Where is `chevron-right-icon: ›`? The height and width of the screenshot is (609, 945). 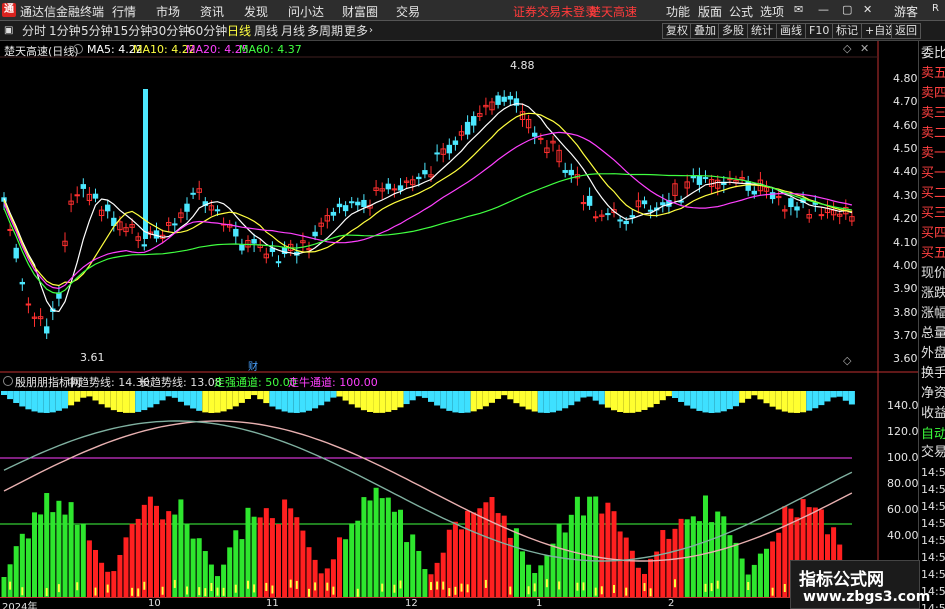 chevron-right-icon: › is located at coordinates (371, 31).